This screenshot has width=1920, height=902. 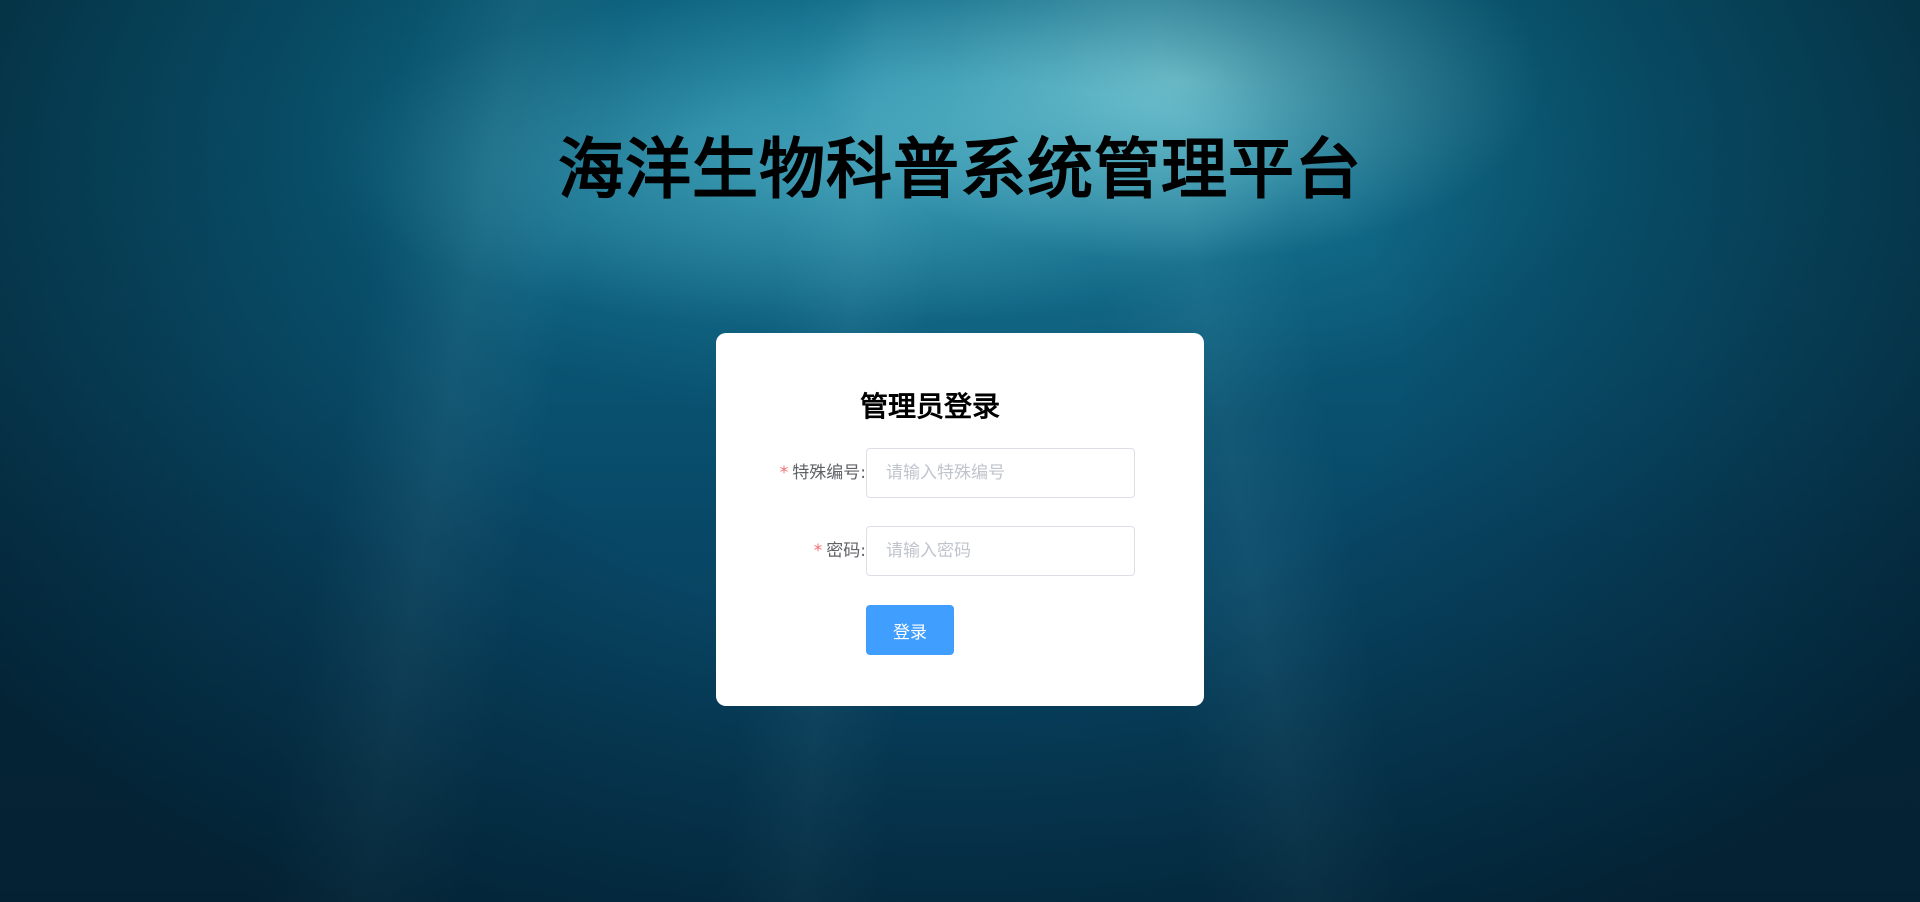 I want to click on special-id-label-text: 特殊编号:, so click(x=829, y=473).